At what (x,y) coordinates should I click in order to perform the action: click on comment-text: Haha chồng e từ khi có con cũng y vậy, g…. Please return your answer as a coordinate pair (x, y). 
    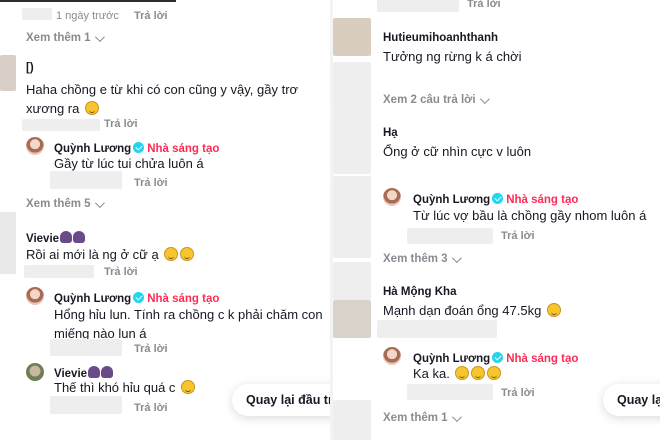
    Looking at the image, I should click on (176, 99).